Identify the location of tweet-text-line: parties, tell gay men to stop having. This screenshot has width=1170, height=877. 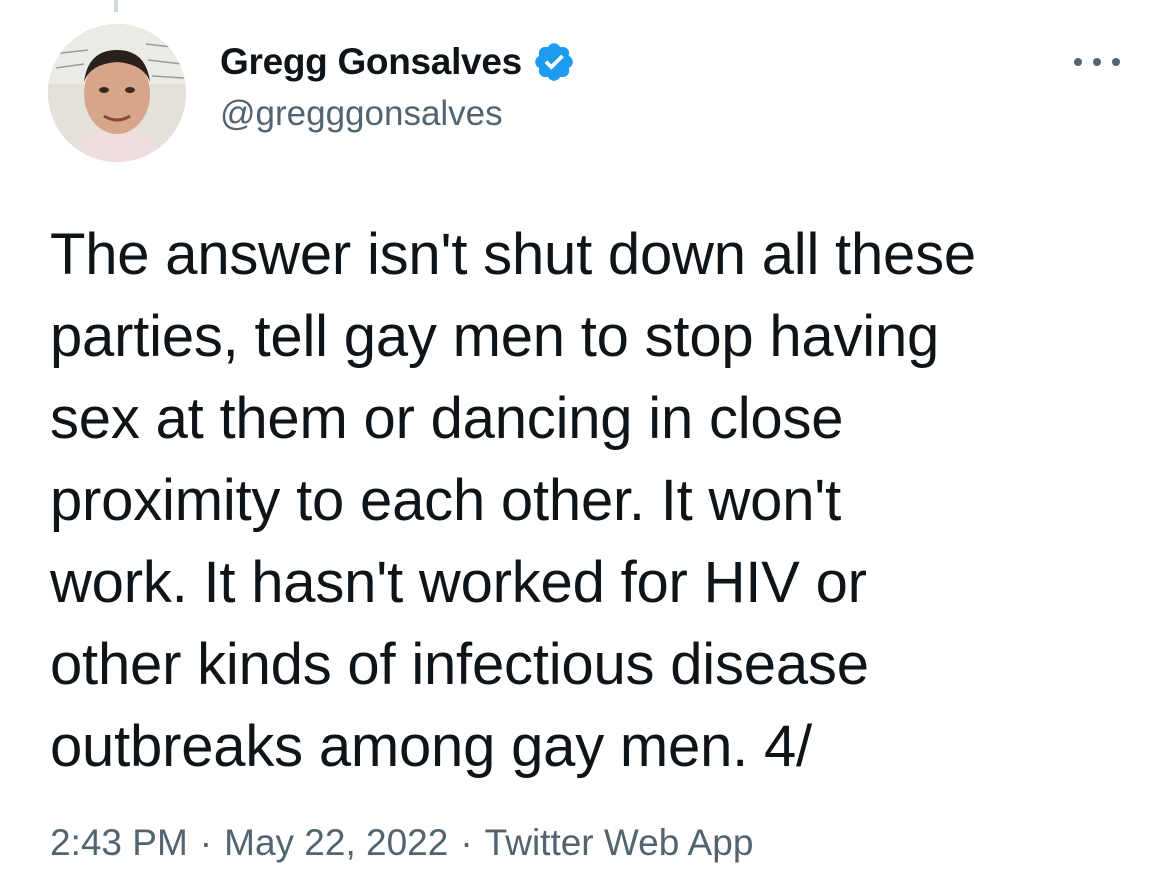
(495, 336).